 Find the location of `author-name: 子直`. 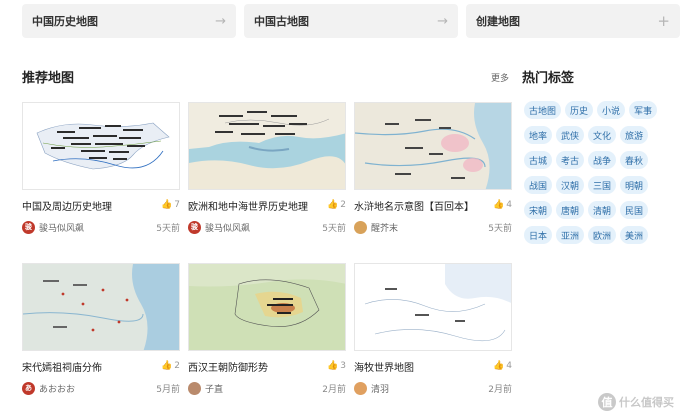

author-name: 子直 is located at coordinates (214, 389).